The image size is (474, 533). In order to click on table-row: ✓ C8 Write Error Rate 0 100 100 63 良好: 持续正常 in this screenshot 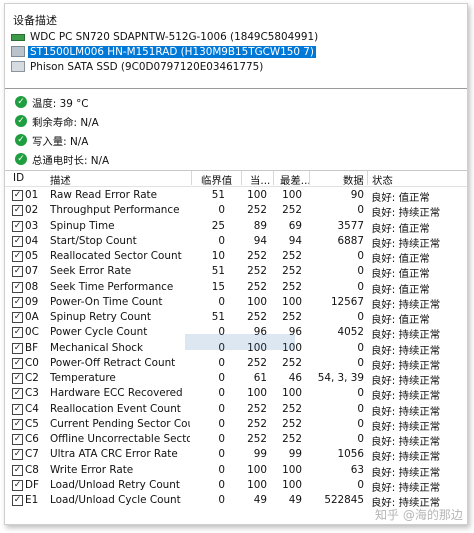, I will do `click(236, 471)`.